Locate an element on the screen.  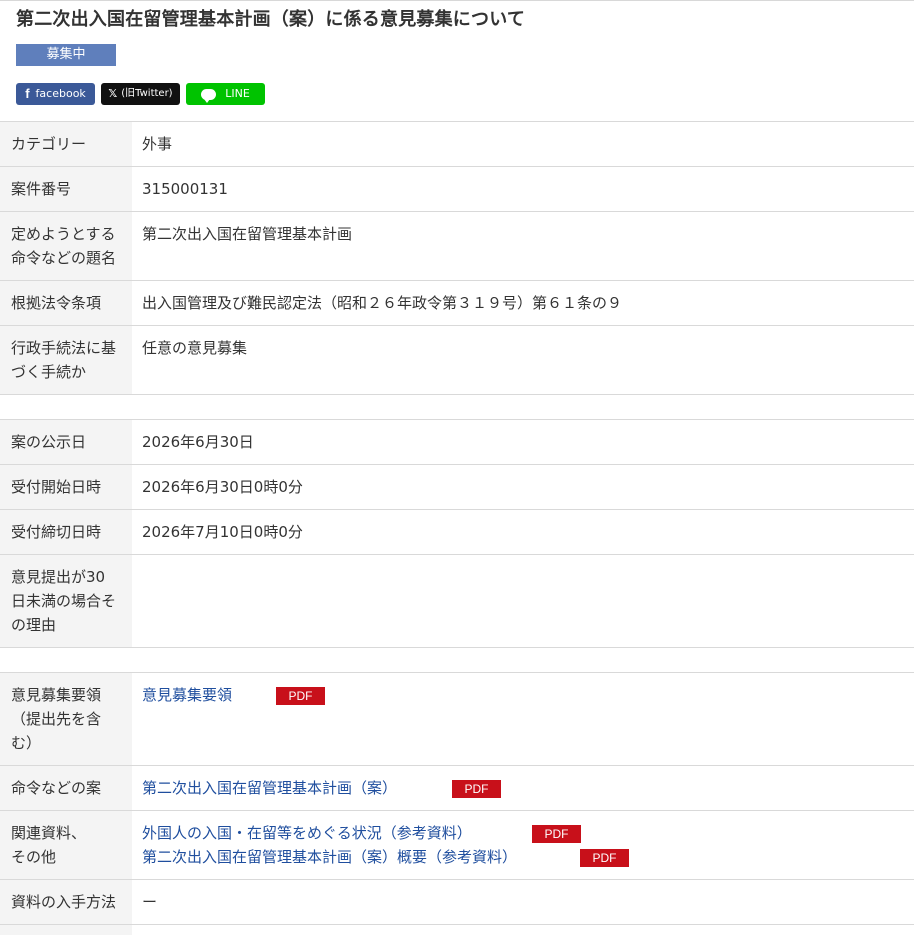
row-guidelines-label: 意見募集要領 （提出先を含 む） is located at coordinates (66, 719).